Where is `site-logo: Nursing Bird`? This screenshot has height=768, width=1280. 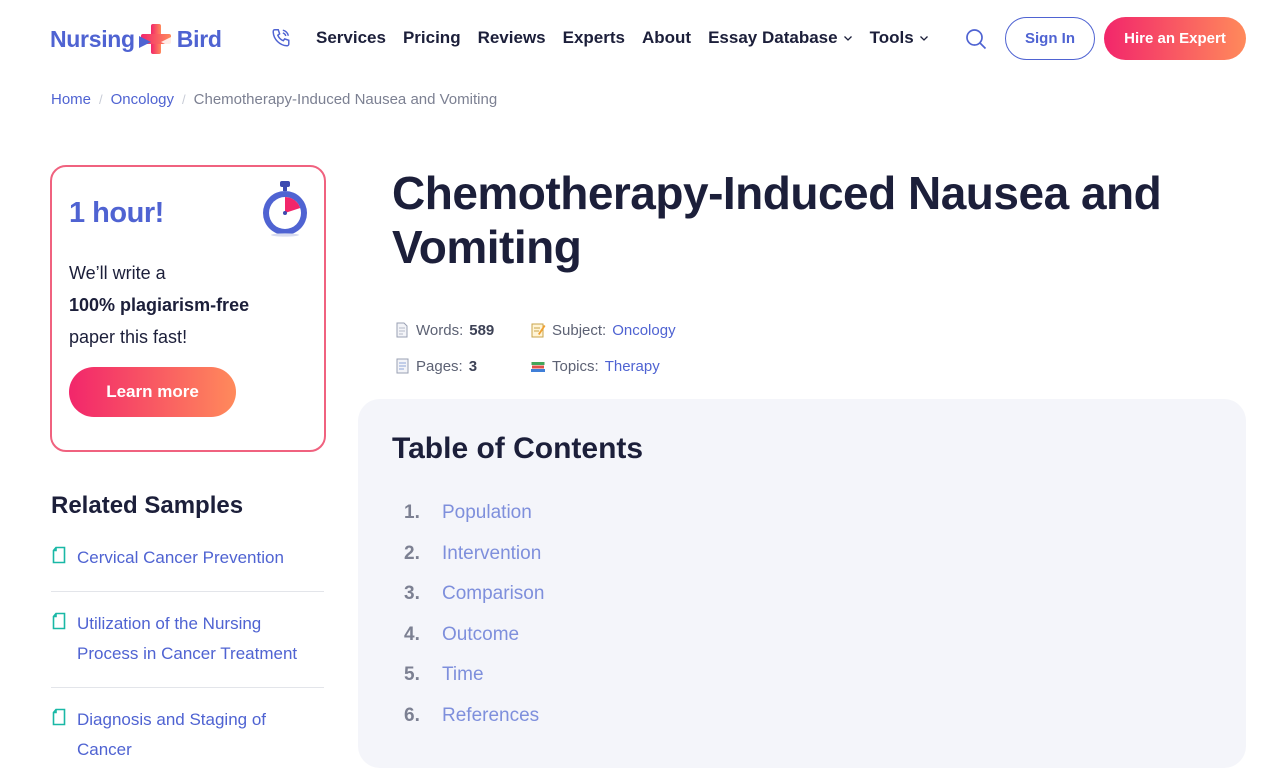
site-logo: Nursing Bird is located at coordinates (136, 39).